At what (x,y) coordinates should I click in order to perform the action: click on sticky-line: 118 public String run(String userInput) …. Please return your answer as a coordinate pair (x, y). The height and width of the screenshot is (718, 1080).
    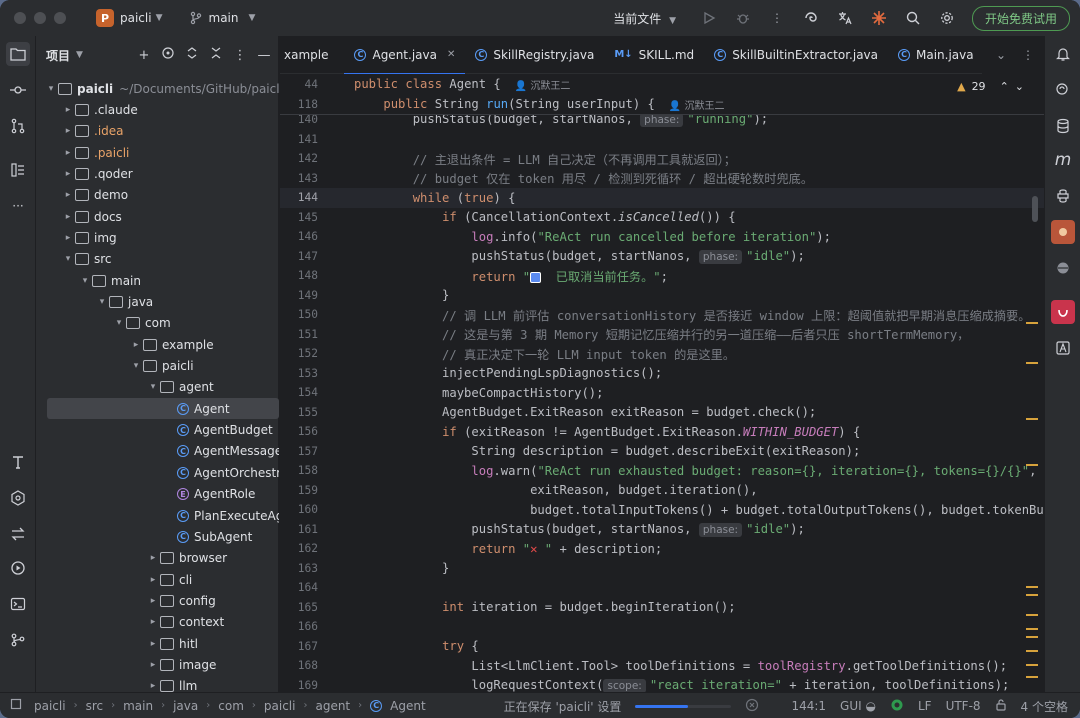
    Looking at the image, I should click on (662, 104).